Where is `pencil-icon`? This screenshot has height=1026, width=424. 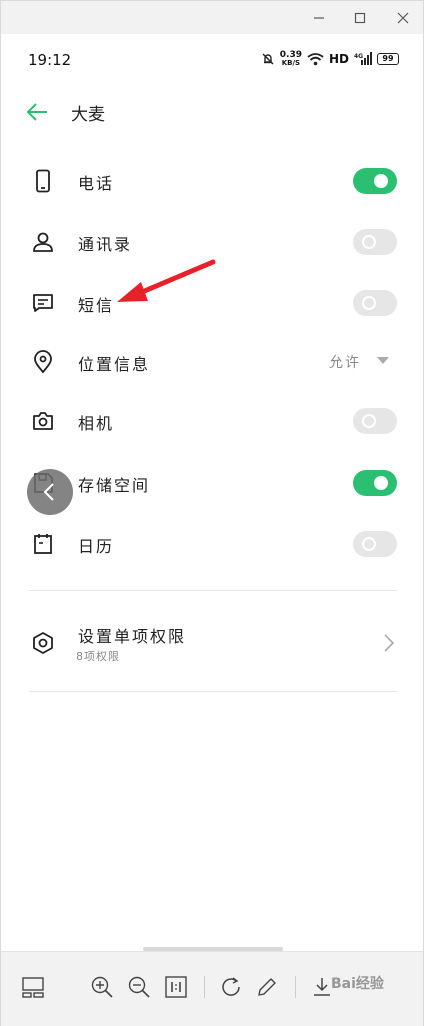 pencil-icon is located at coordinates (267, 987).